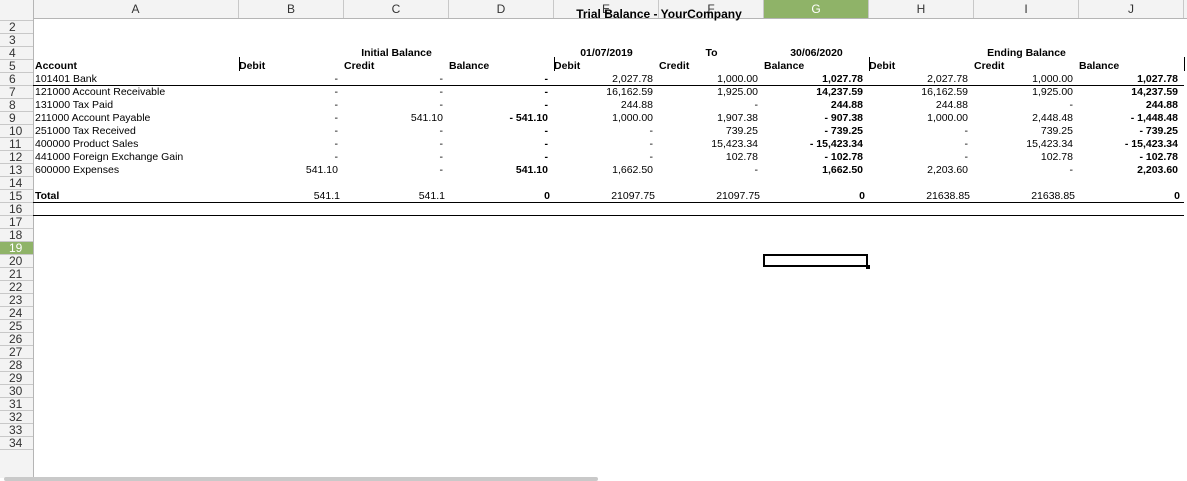 This screenshot has height=481, width=1187. I want to click on amount-eb-credit: 2,448.48, so click(1052, 118).